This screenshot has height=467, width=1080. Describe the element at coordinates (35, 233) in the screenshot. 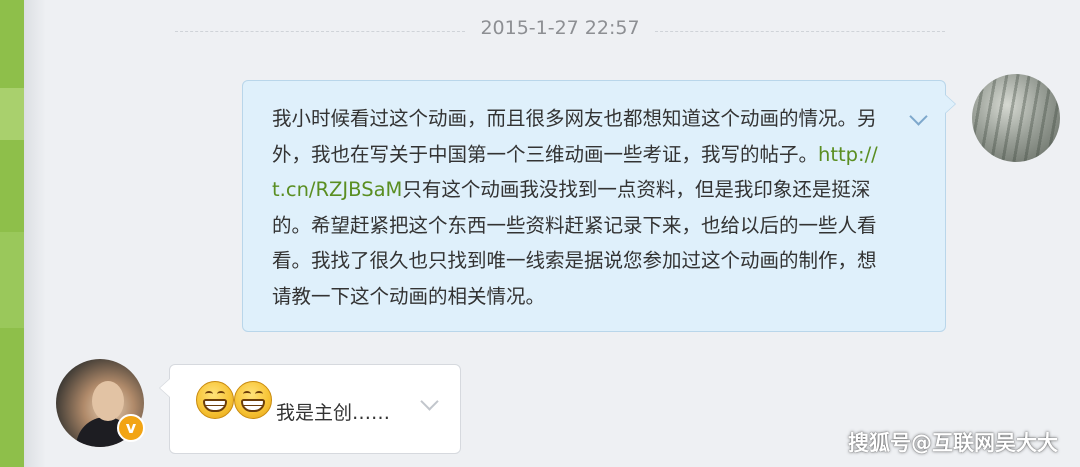

I see `sidebar-shadow` at that location.